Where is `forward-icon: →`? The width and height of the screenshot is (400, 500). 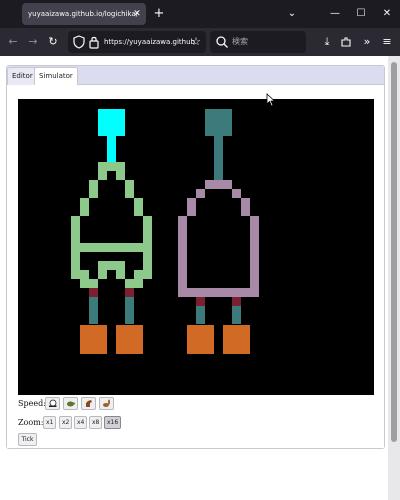 forward-icon: → is located at coordinates (33, 42).